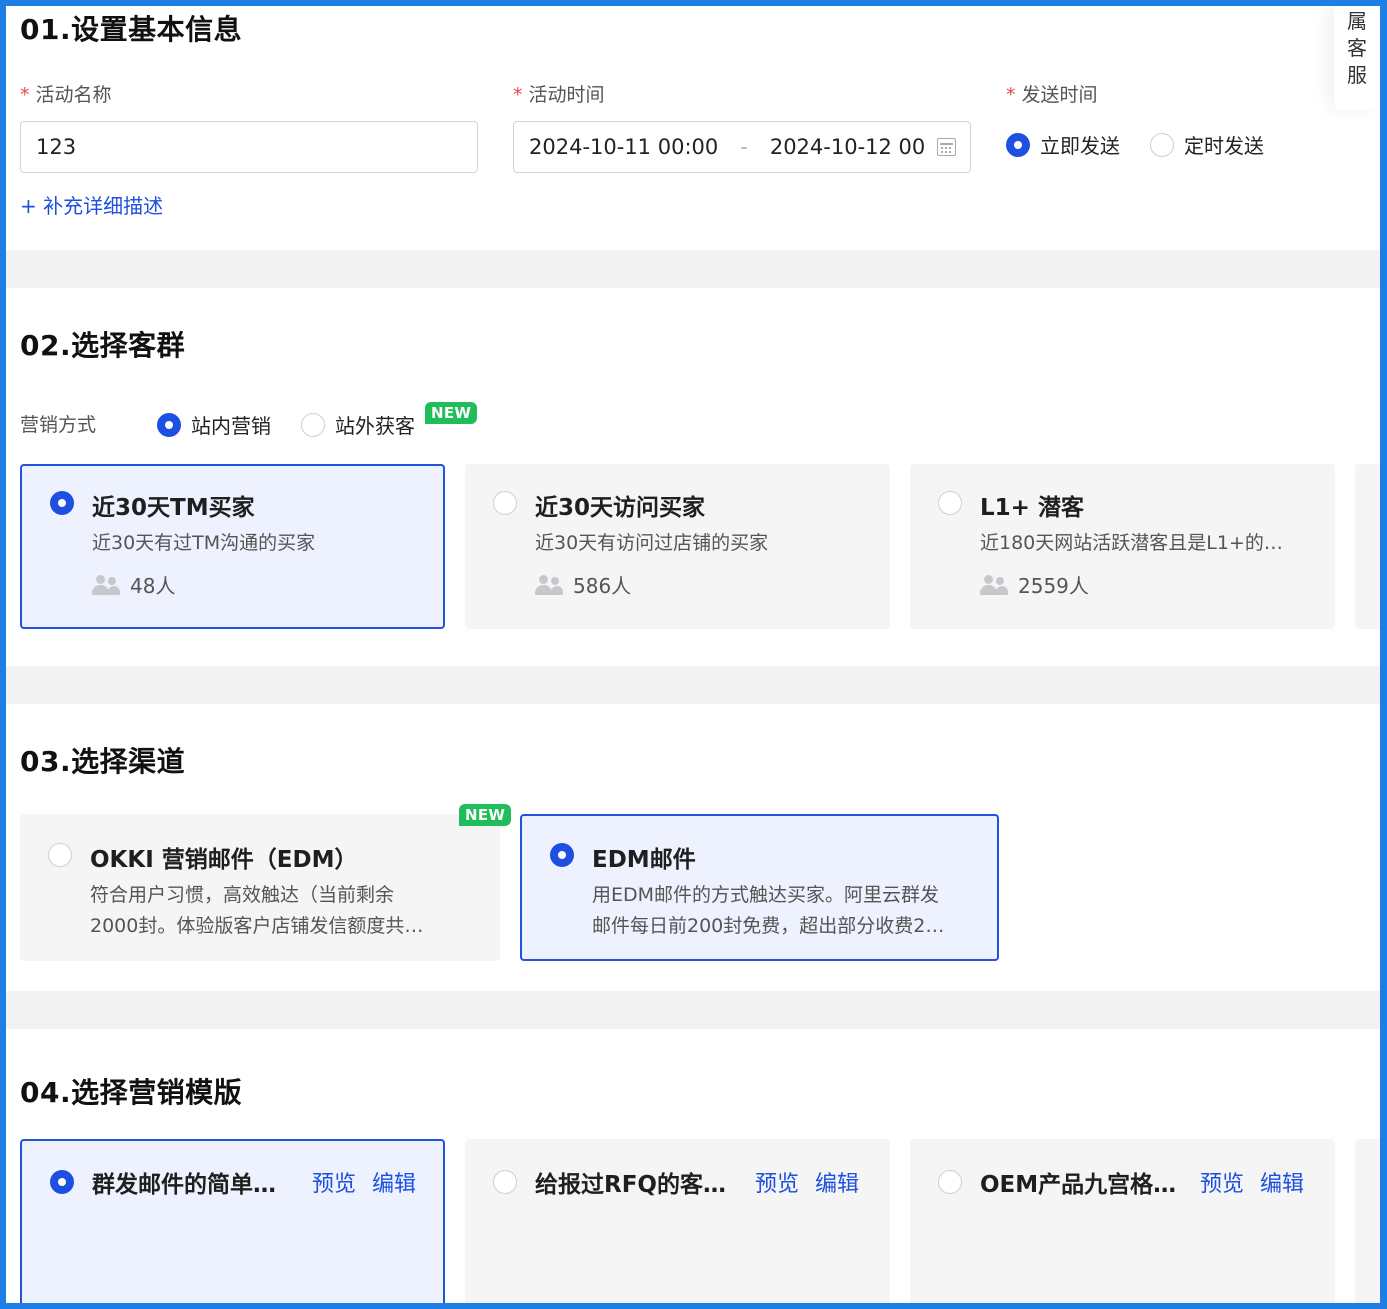 This screenshot has height=1309, width=1387. I want to click on card-title: 近30天访问买家, so click(620, 508).